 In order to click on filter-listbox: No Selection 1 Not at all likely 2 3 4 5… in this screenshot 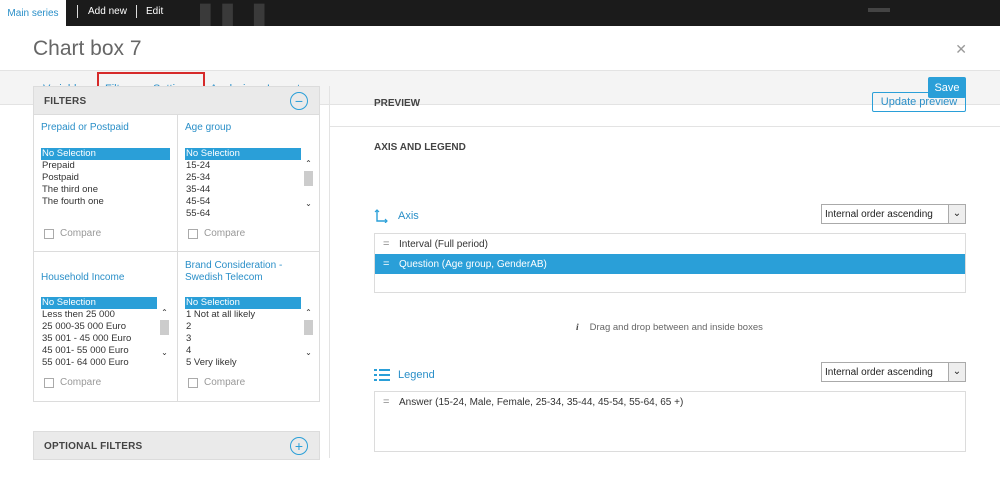, I will do `click(249, 332)`.